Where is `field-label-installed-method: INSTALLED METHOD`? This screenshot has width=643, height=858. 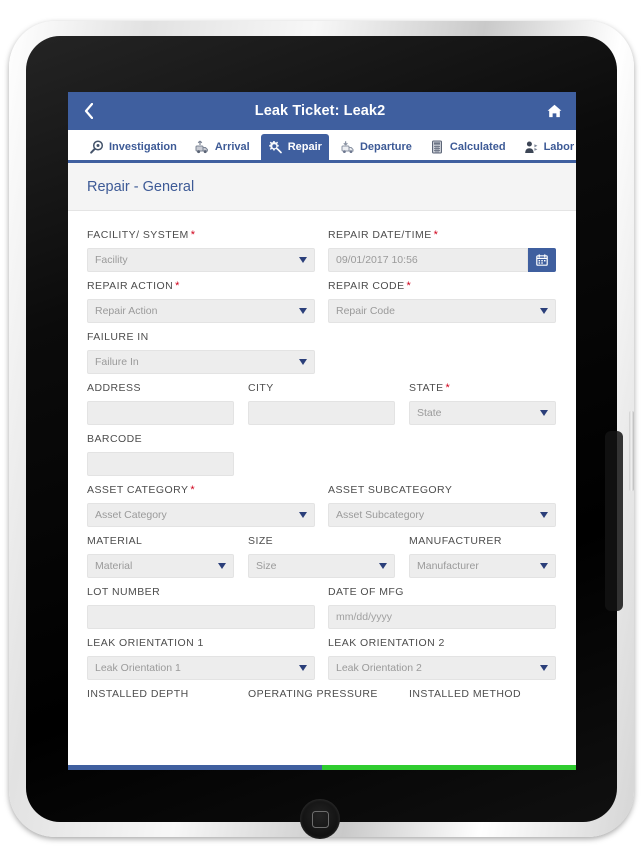
field-label-installed-method: INSTALLED METHOD is located at coordinates (482, 694).